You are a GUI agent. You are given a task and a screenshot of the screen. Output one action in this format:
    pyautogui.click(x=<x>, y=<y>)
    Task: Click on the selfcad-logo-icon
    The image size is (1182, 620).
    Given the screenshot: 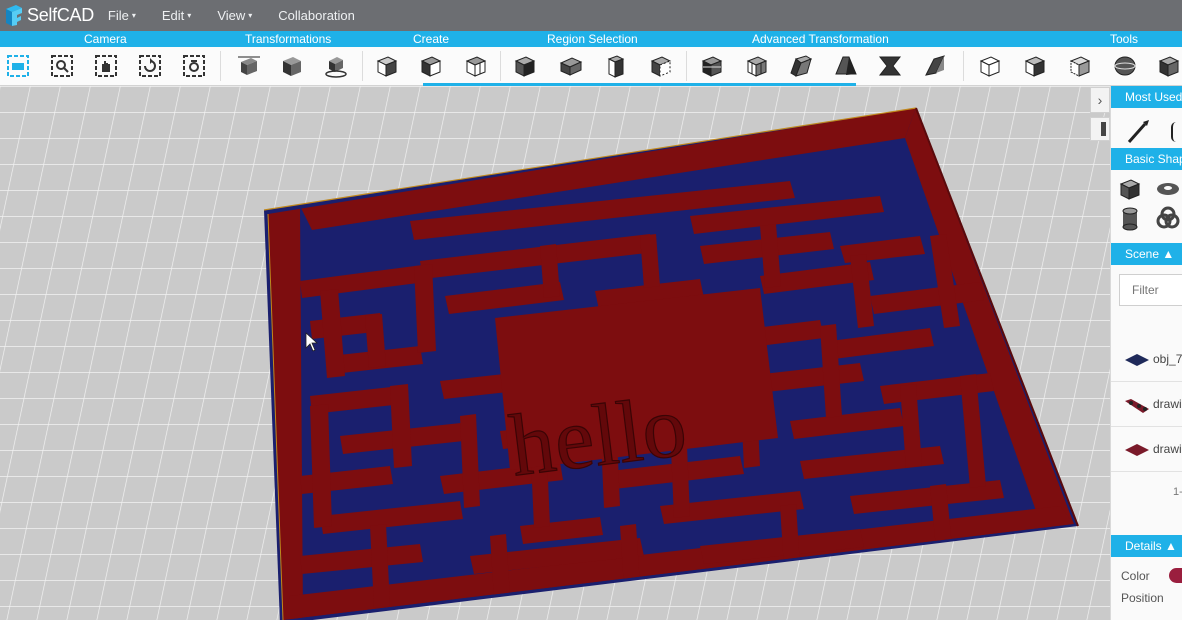 What is the action you would take?
    pyautogui.click(x=14, y=15)
    